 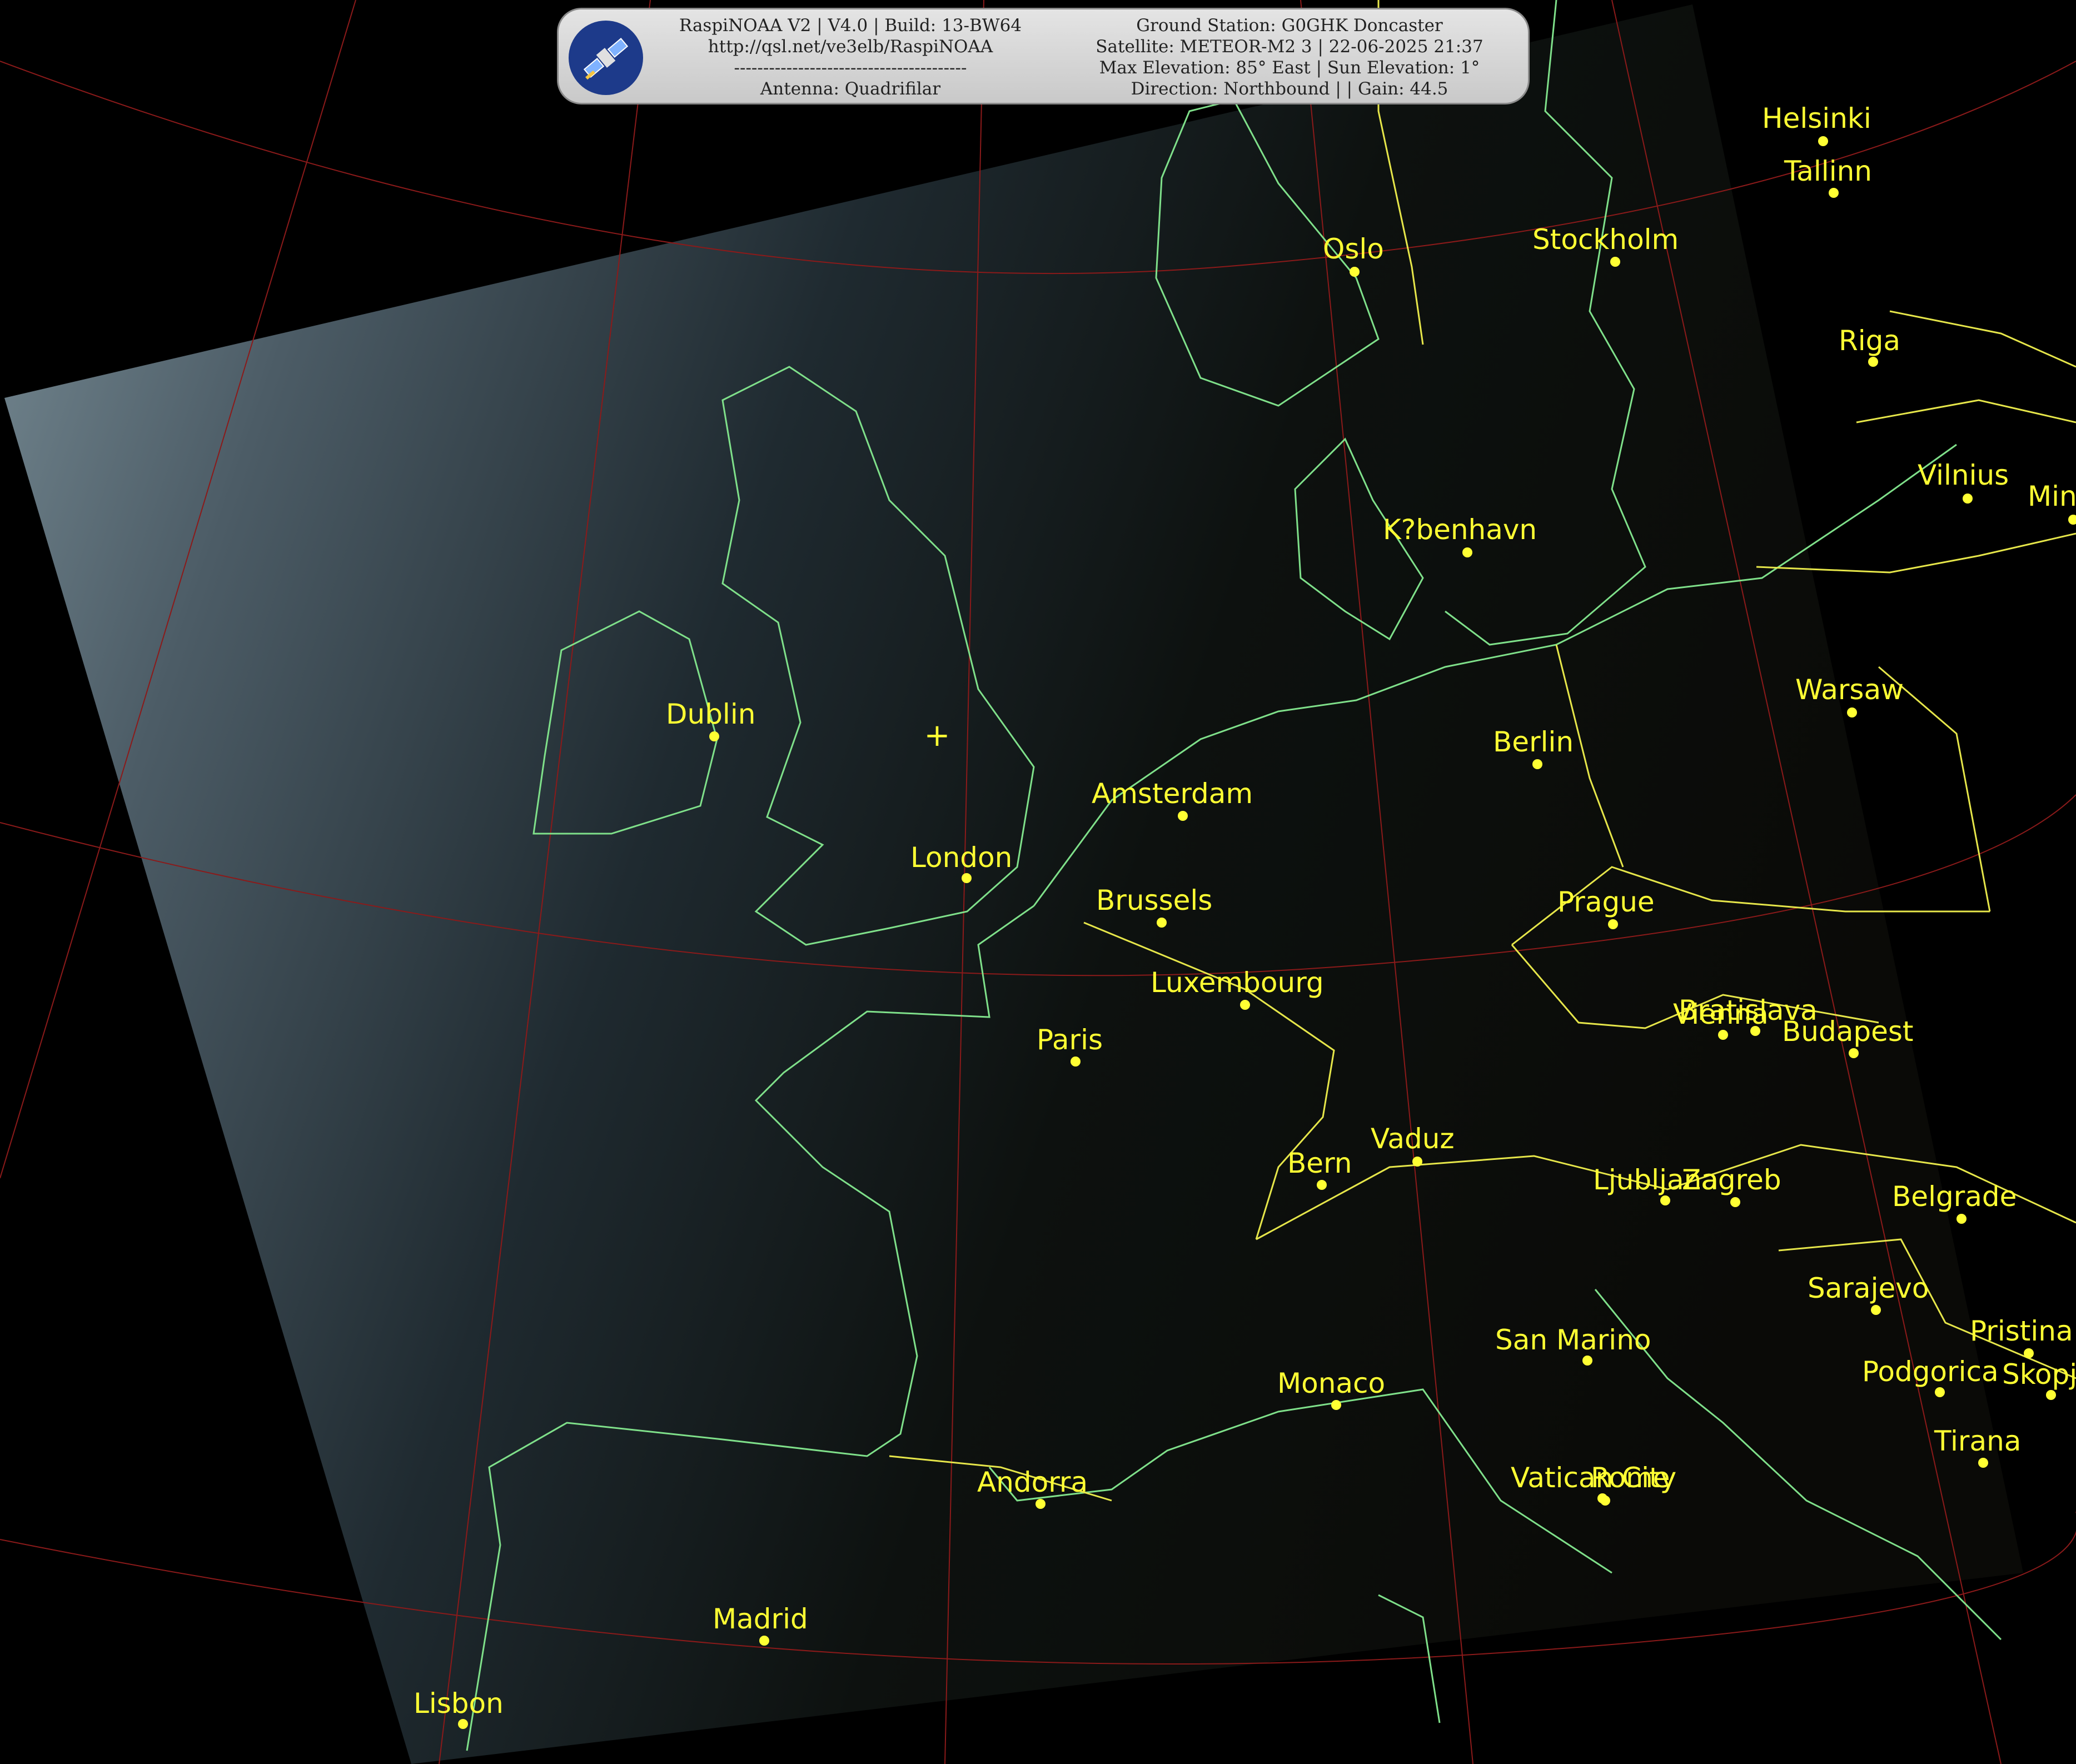 I want to click on city-label: Andorra, so click(x=1032, y=1482).